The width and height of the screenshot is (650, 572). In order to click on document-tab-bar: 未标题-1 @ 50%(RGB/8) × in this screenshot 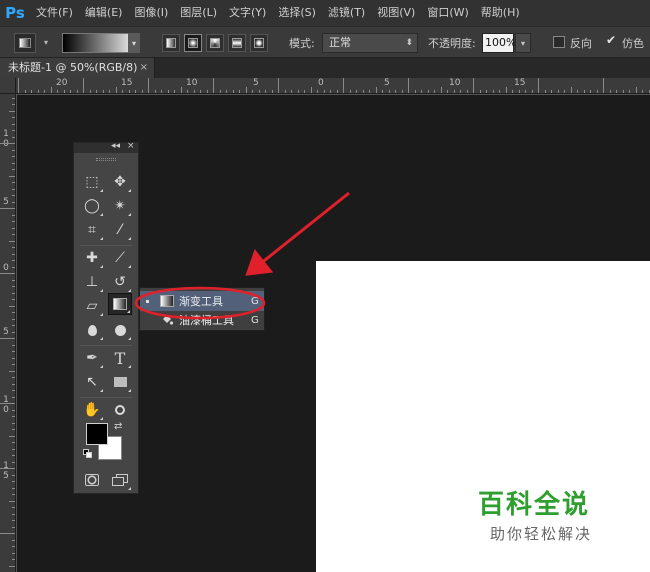, I will do `click(325, 68)`.